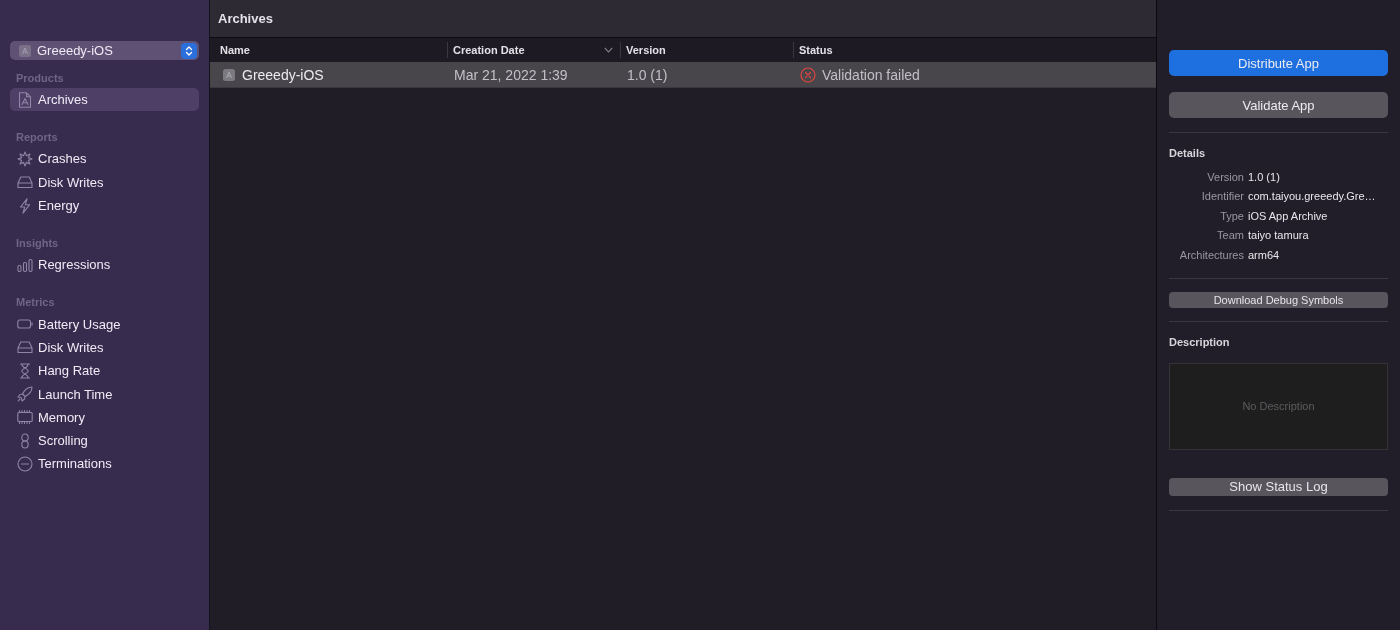  What do you see at coordinates (283, 74) in the screenshot?
I see `table-cell: Greeedy-iOS` at bounding box center [283, 74].